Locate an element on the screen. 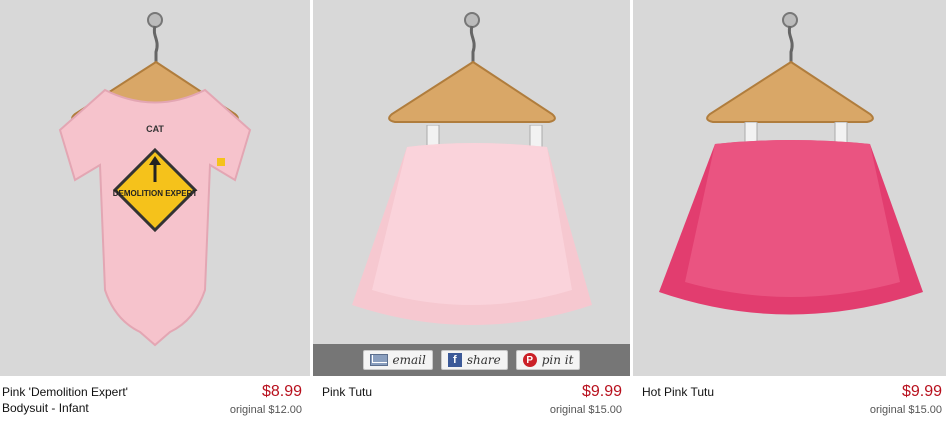 The image size is (946, 434). pinterest-icon: P is located at coordinates (529, 360).